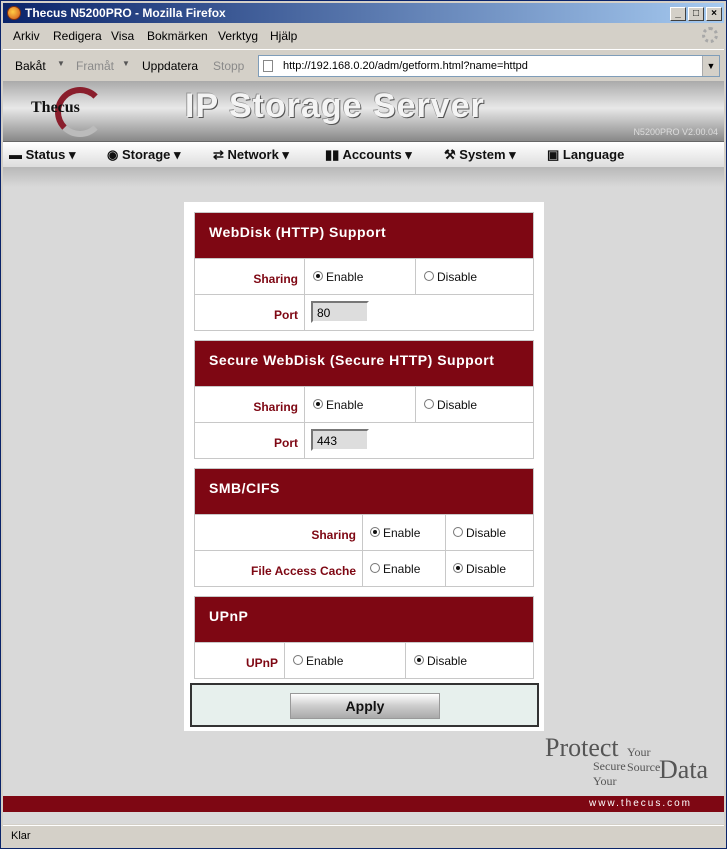 This screenshot has width=727, height=849. Describe the element at coordinates (452, 154) in the screenshot. I see `wrench-icon: ⚒` at that location.